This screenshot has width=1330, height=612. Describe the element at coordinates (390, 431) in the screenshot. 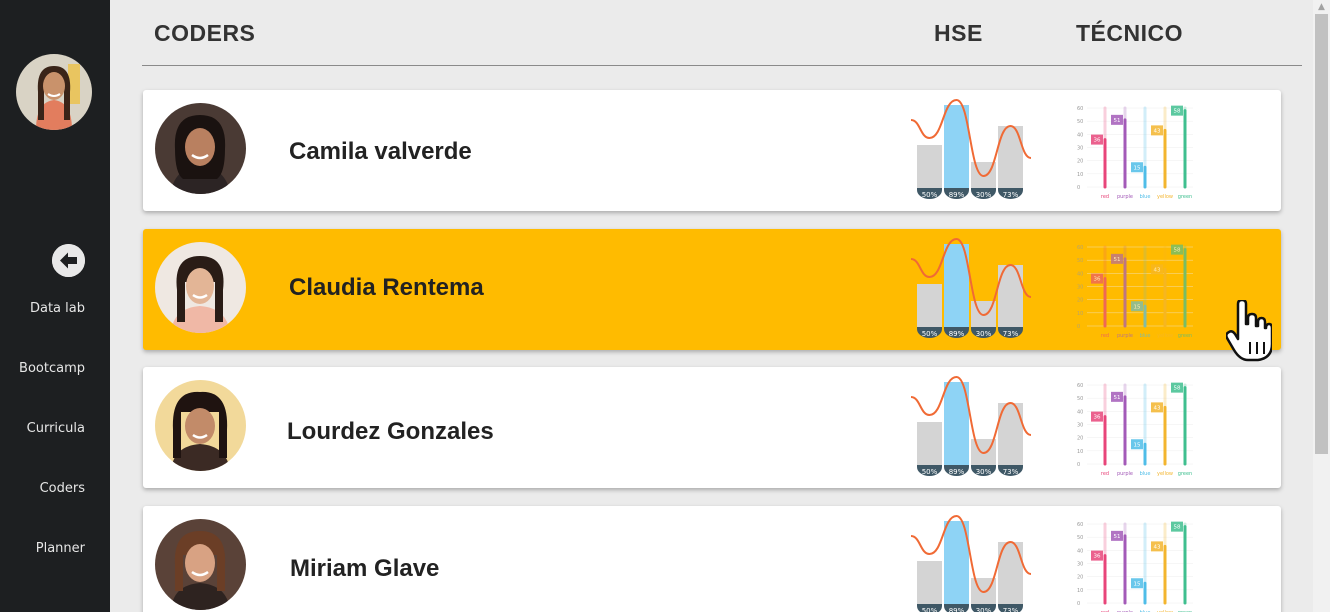

I see `coder-name: Lourdez Gonzales` at that location.